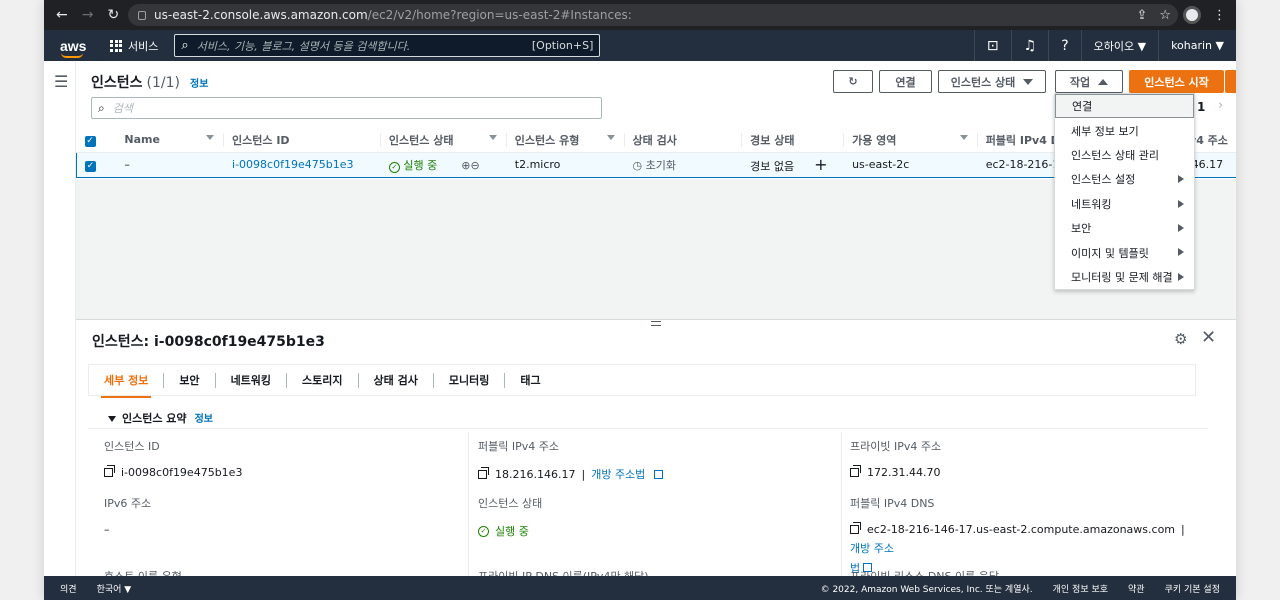 The height and width of the screenshot is (600, 1280). What do you see at coordinates (73, 48) in the screenshot?
I see `aws-logo: aws` at bounding box center [73, 48].